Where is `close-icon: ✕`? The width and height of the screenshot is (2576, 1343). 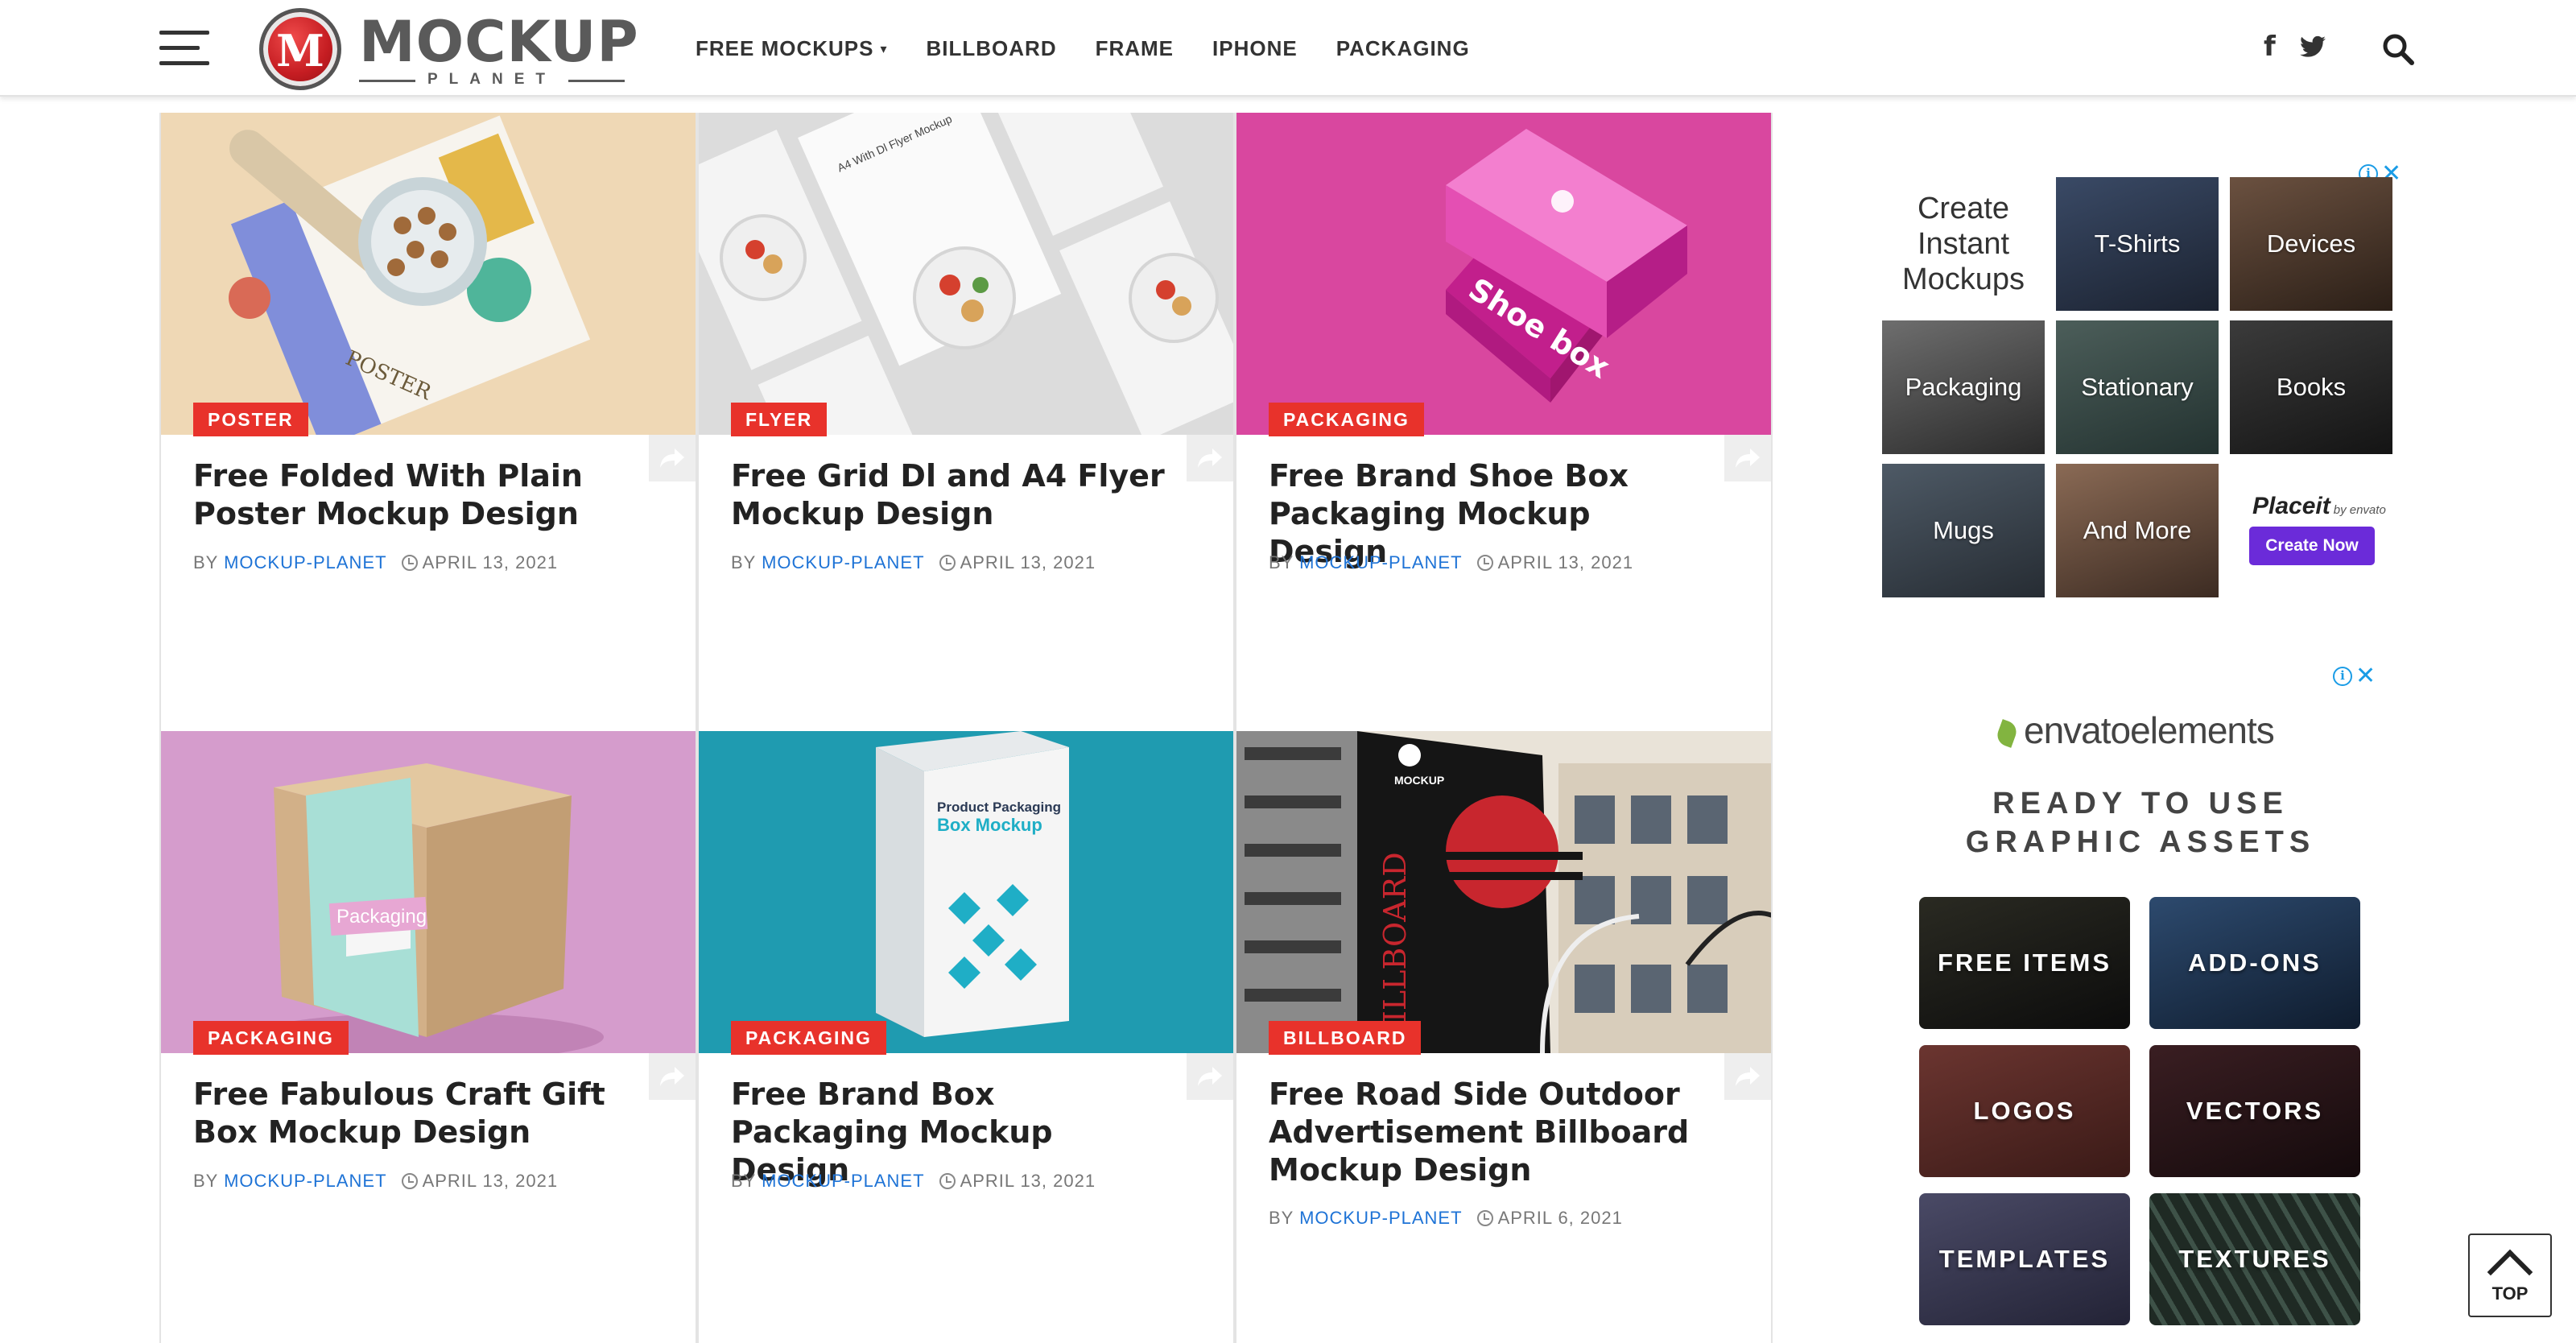 close-icon: ✕ is located at coordinates (2365, 676).